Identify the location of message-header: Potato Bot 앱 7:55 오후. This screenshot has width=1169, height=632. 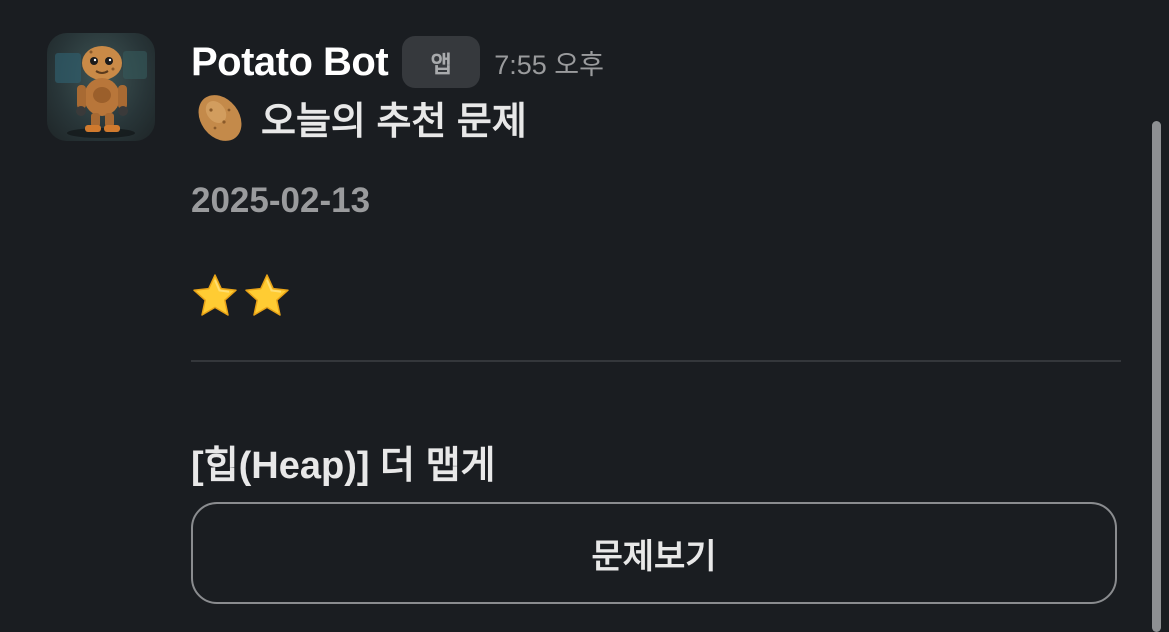
(397, 62).